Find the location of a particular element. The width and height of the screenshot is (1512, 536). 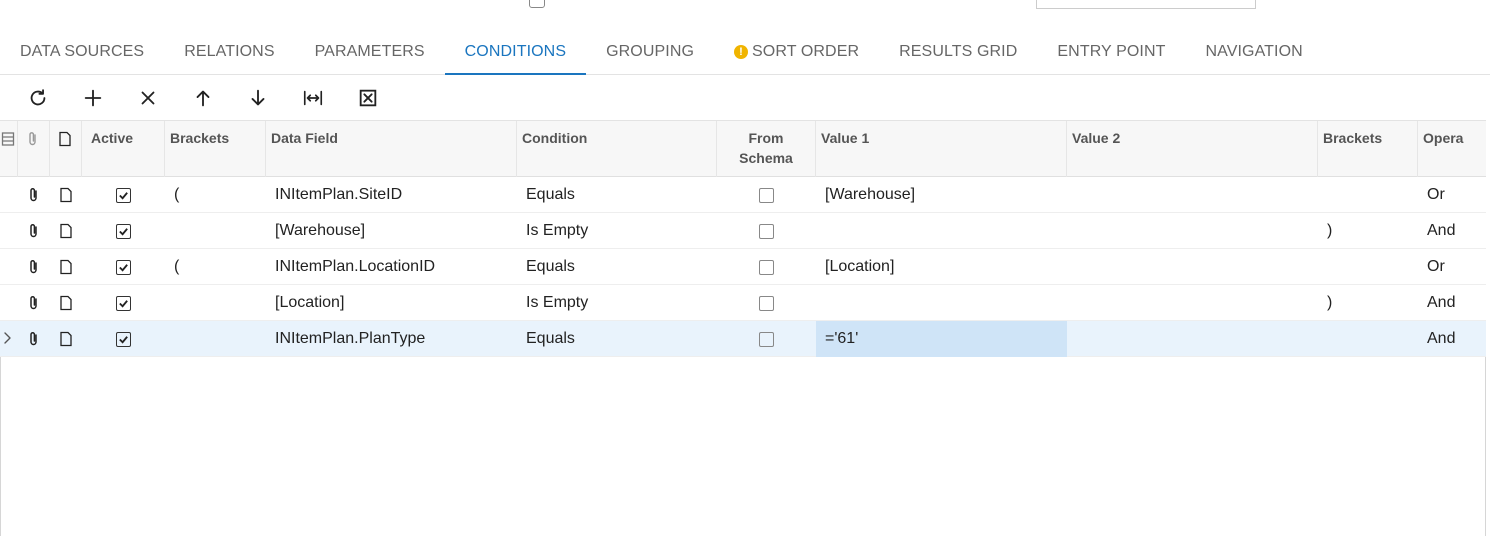

delete-row-button is located at coordinates (147, 98).